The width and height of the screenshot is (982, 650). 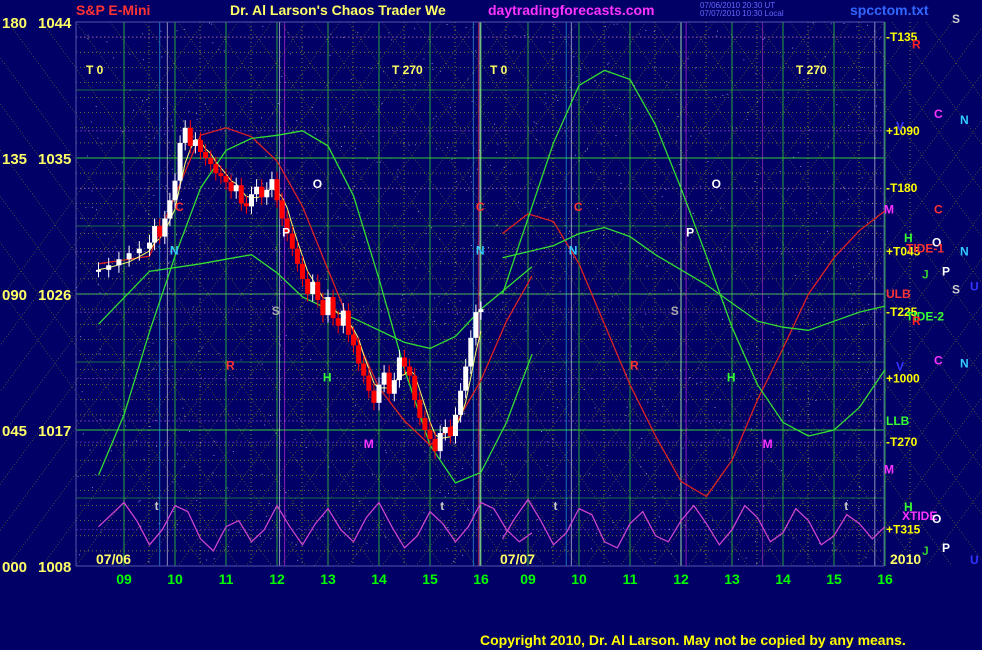 What do you see at coordinates (328, 579) in the screenshot?
I see `x-hour-label: 13` at bounding box center [328, 579].